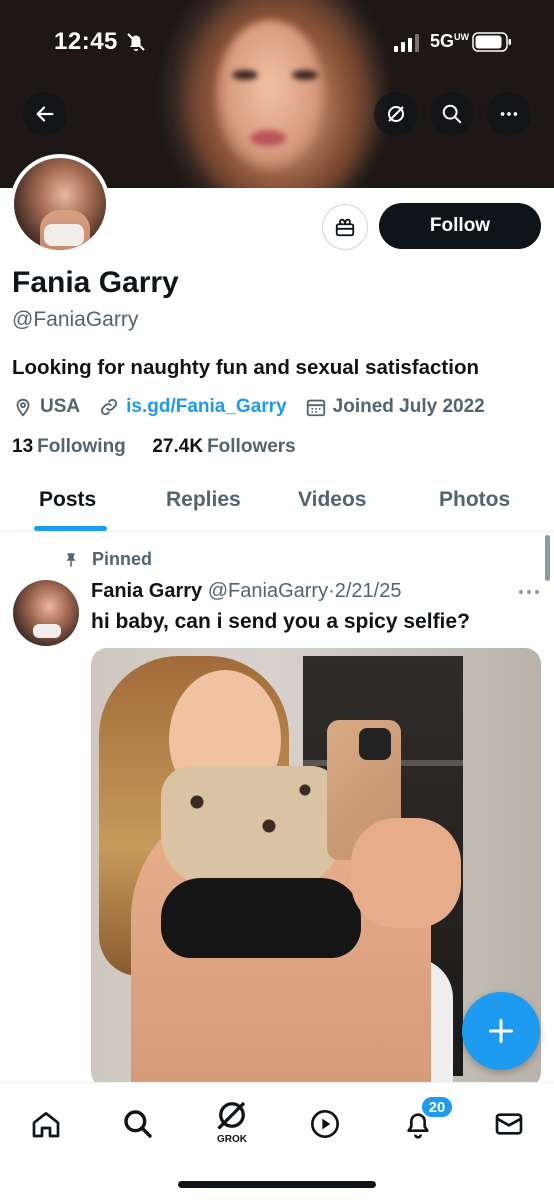  Describe the element at coordinates (395, 407) in the screenshot. I see `joined-date: Joined July 2022` at that location.